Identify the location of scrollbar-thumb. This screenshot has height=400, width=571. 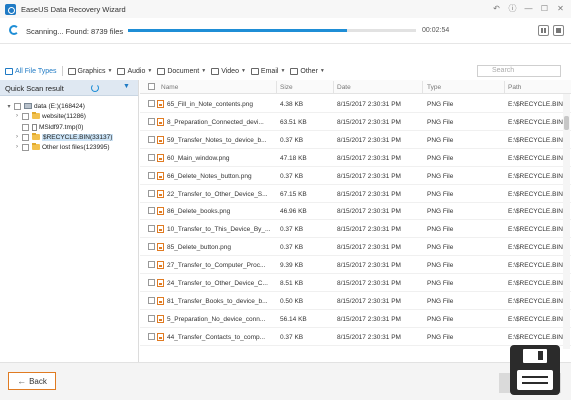
(566, 123).